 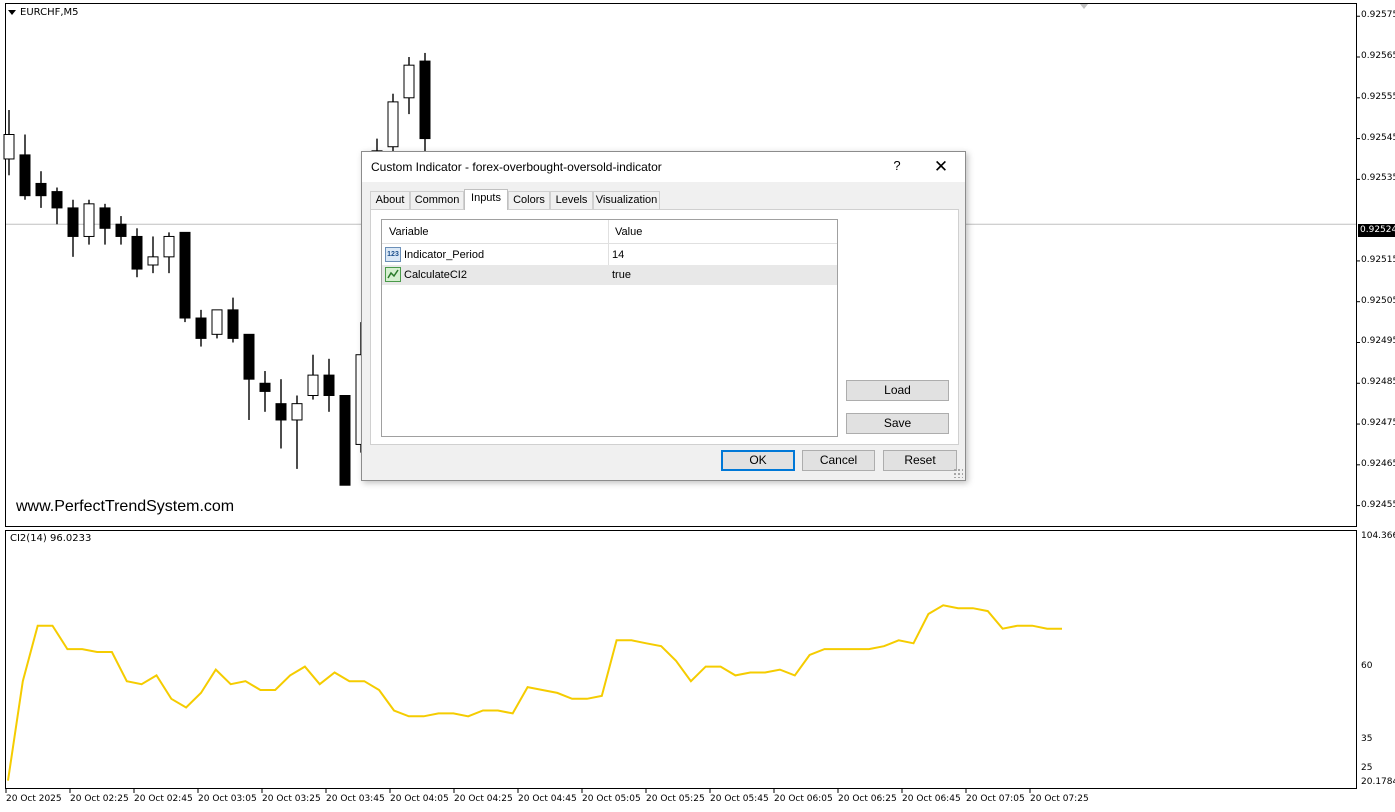 I want to click on indicator-axis-label: 104.3662, so click(x=1378, y=536).